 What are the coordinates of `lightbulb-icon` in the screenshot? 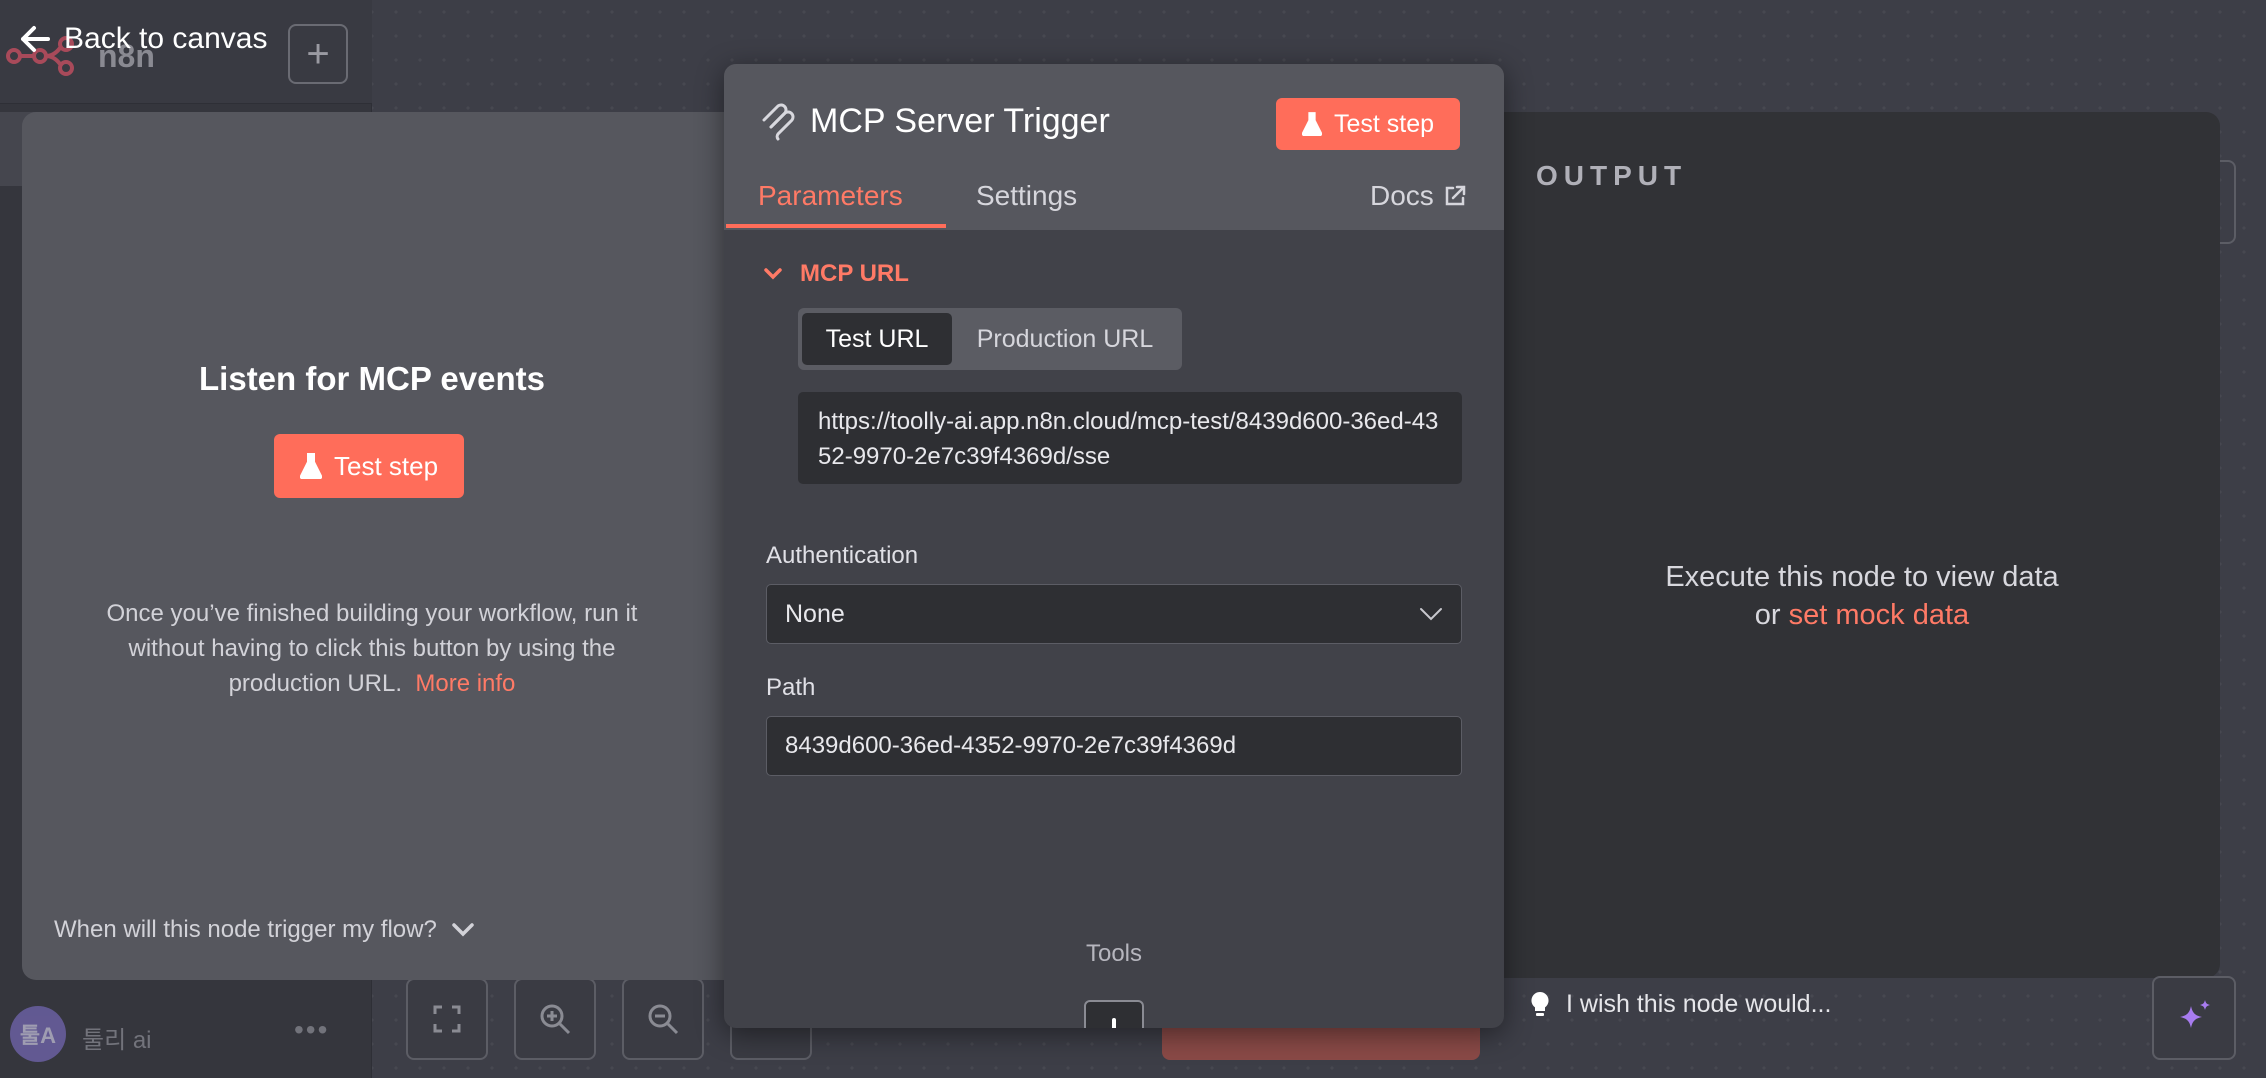 It's located at (1540, 1003).